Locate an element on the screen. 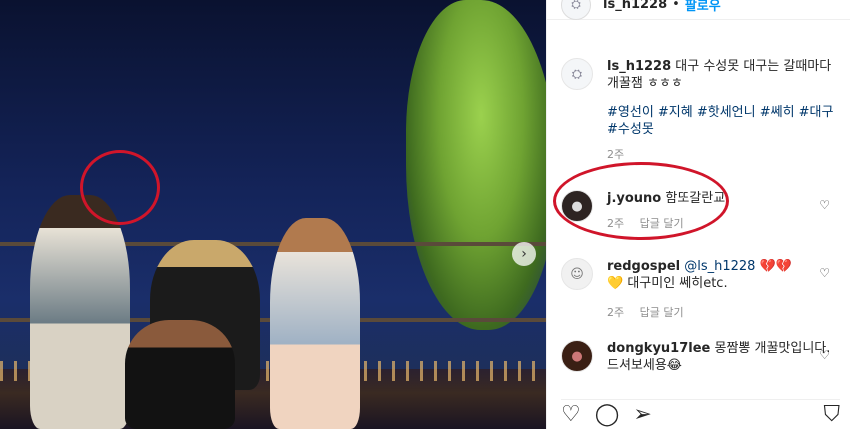  comment-username: redgospel is located at coordinates (643, 266).